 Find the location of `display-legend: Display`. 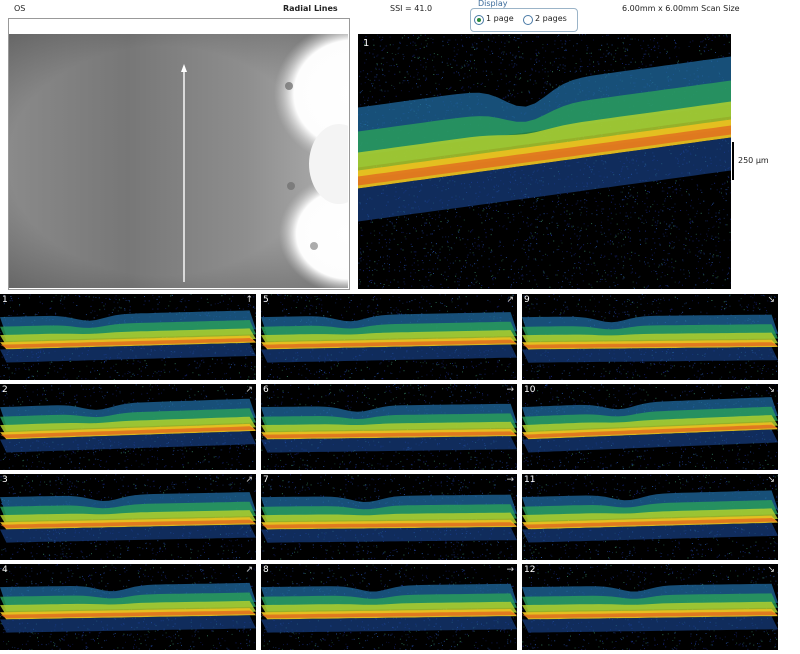

display-legend: Display is located at coordinates (493, 4).